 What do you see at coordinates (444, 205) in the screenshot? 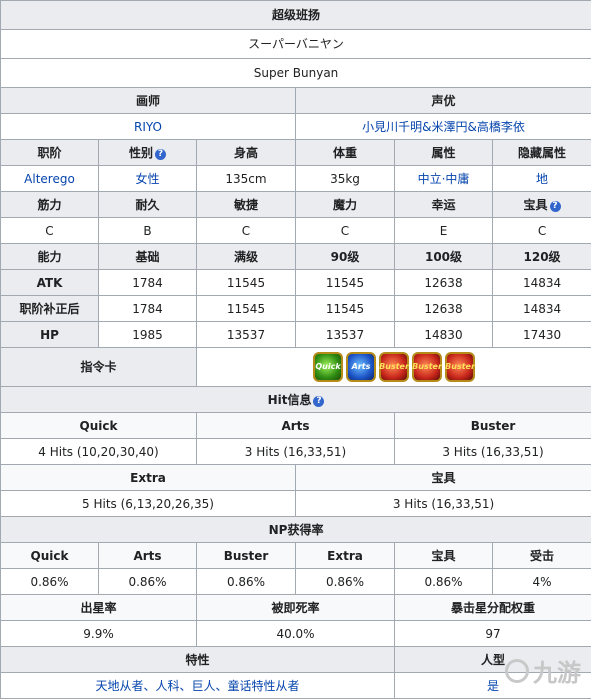
I see `luck-header: 幸运` at bounding box center [444, 205].